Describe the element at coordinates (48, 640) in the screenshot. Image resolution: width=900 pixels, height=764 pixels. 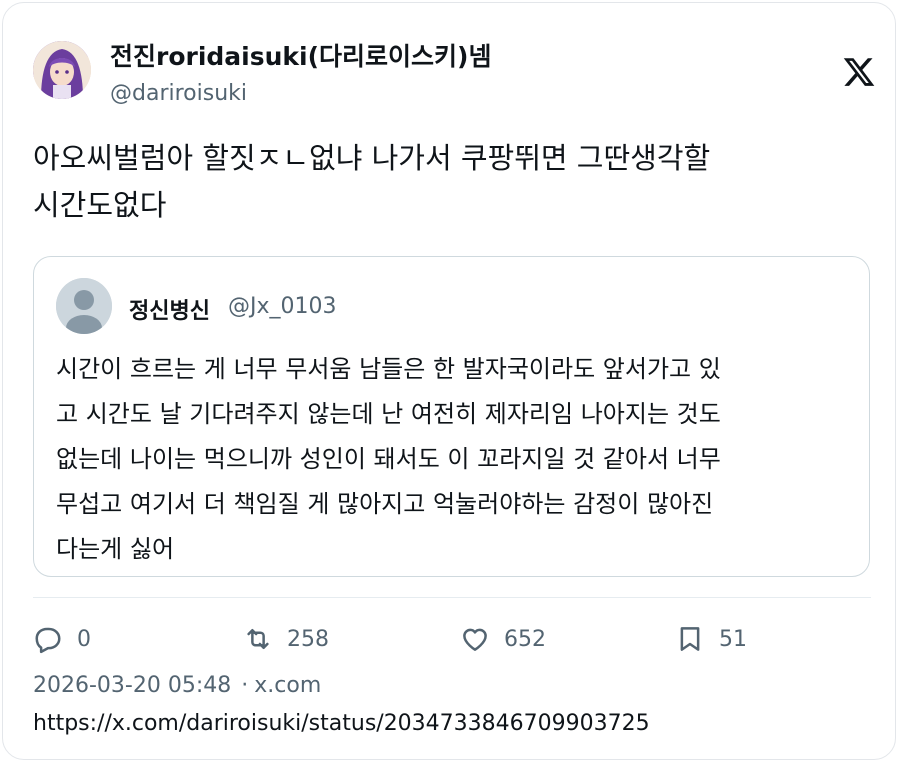
I see `reply-icon` at that location.